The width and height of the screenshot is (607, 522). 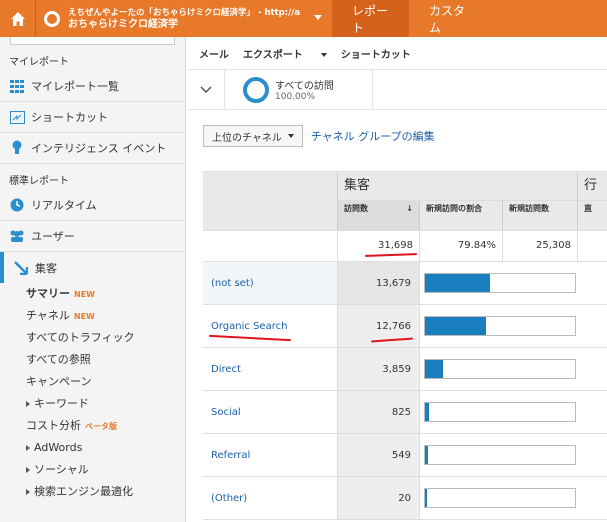 What do you see at coordinates (397, 89) in the screenshot?
I see `segment-row: すべての訪問 100.00%` at bounding box center [397, 89].